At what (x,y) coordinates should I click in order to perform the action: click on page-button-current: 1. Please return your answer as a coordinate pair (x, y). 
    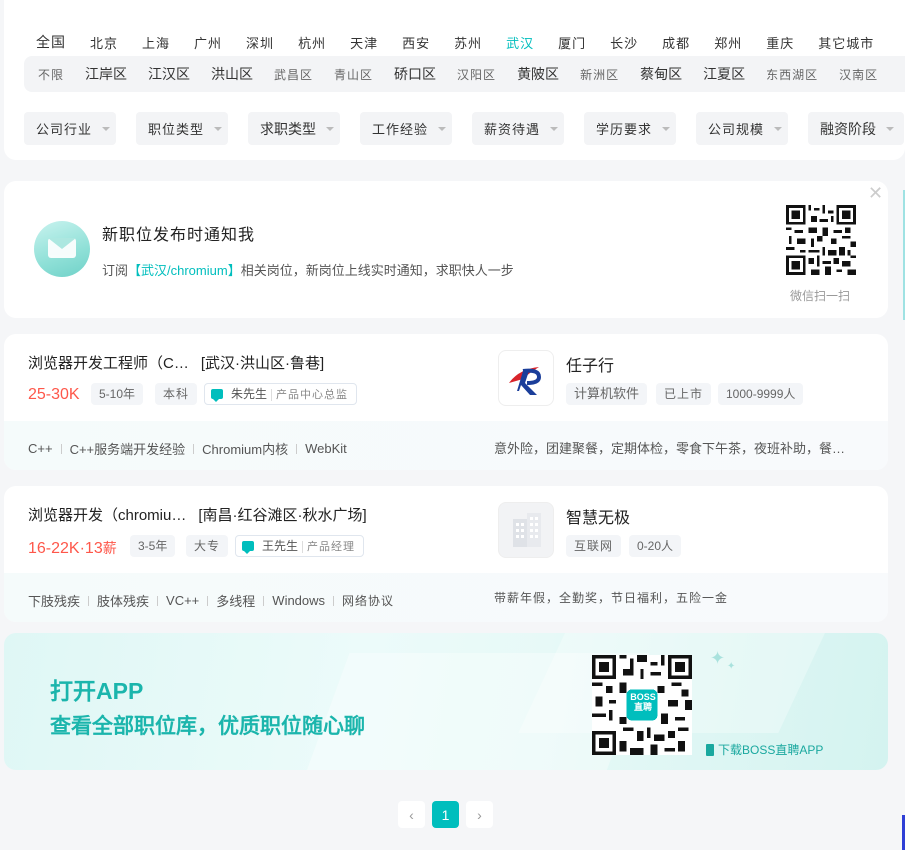
    Looking at the image, I should click on (445, 814).